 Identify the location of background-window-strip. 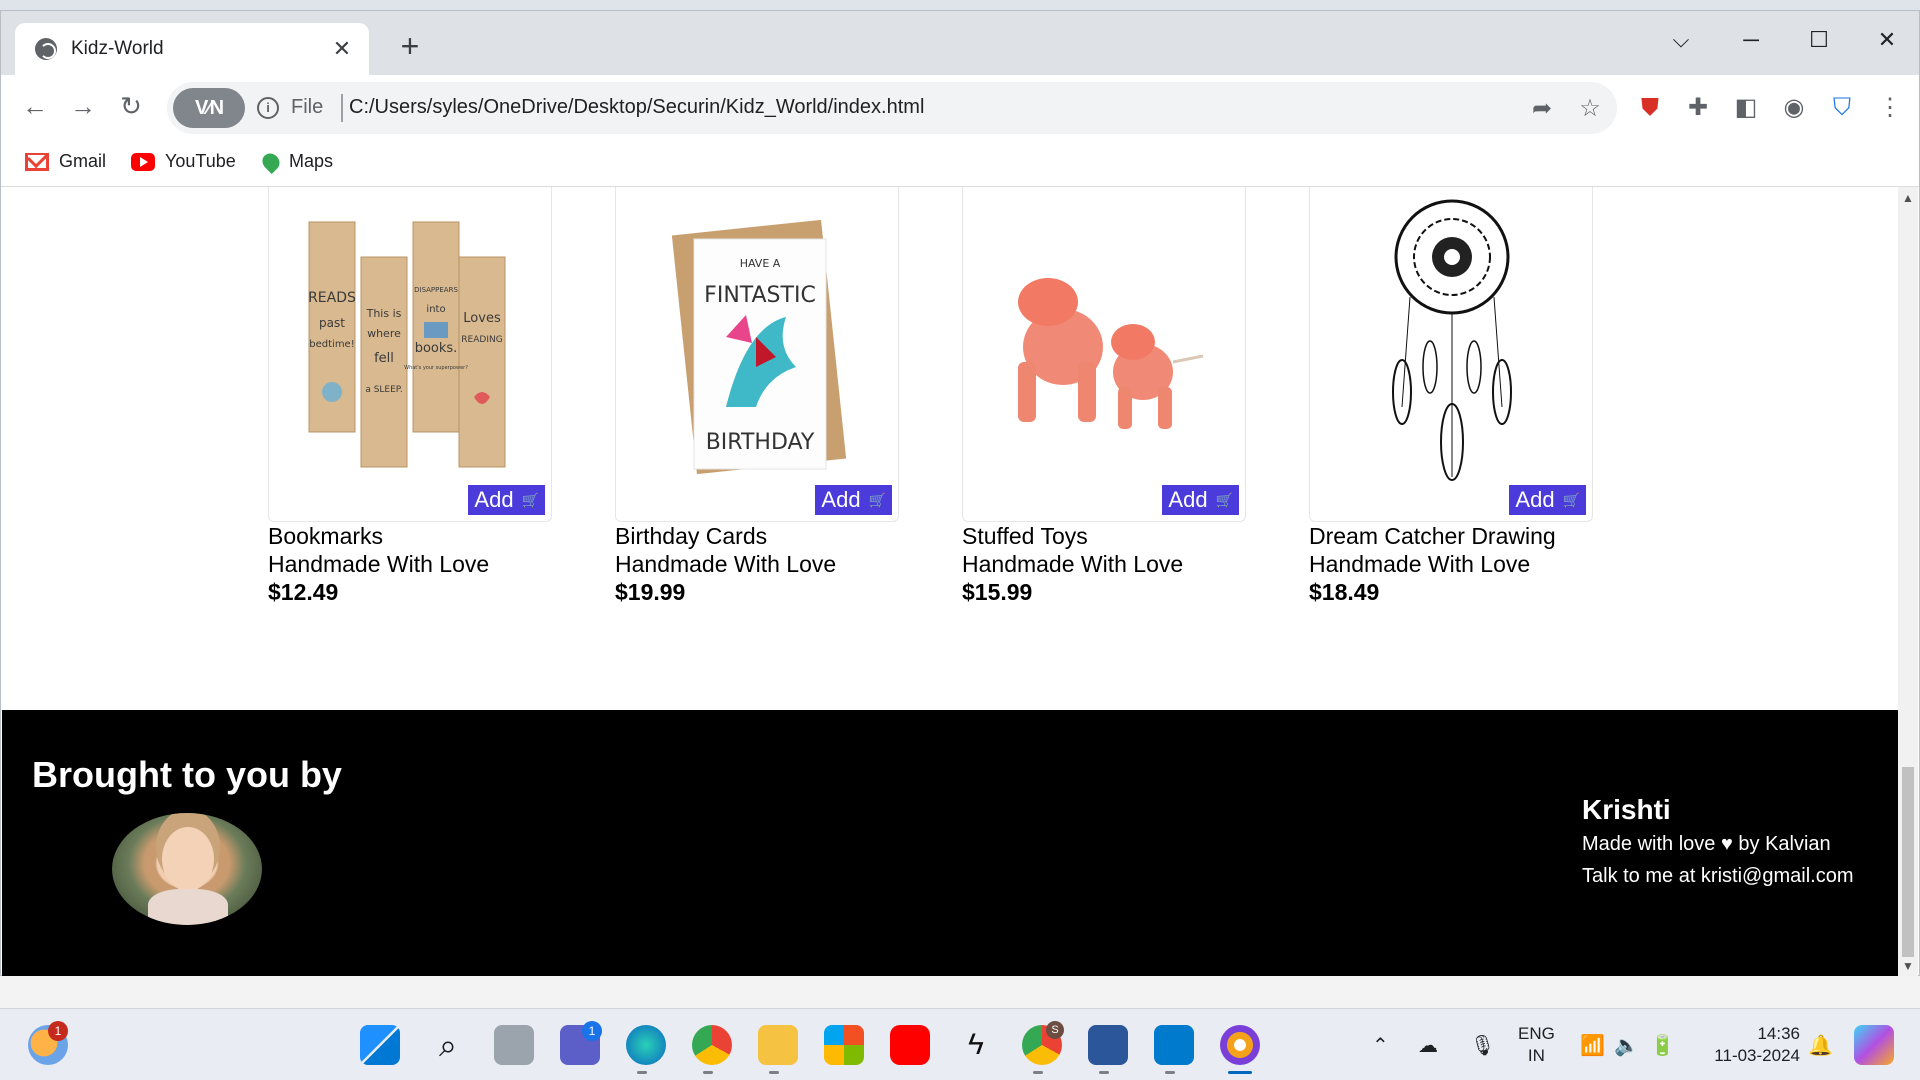
(960, 992).